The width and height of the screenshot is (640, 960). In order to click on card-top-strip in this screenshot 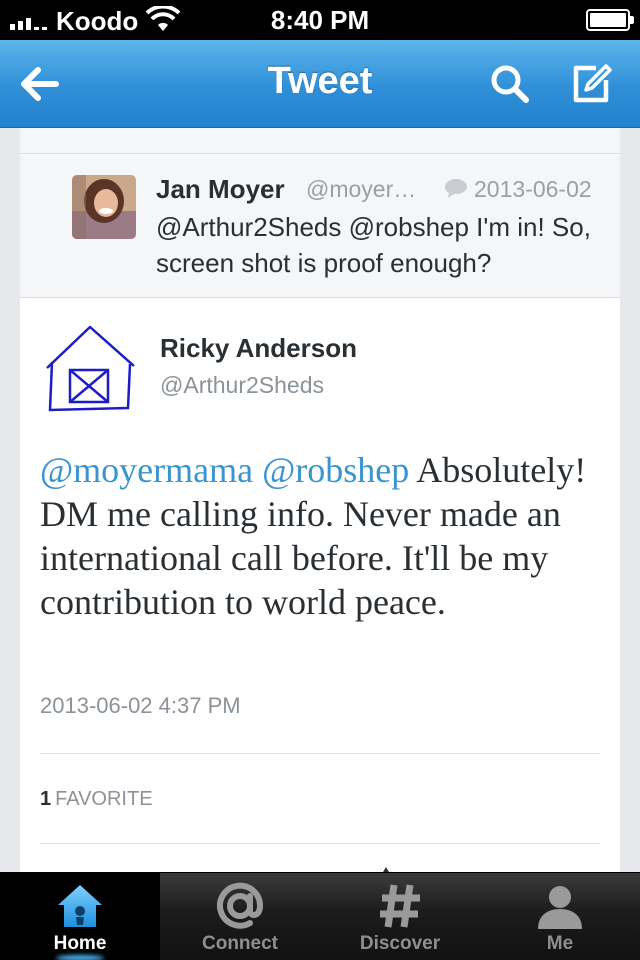, I will do `click(320, 141)`.